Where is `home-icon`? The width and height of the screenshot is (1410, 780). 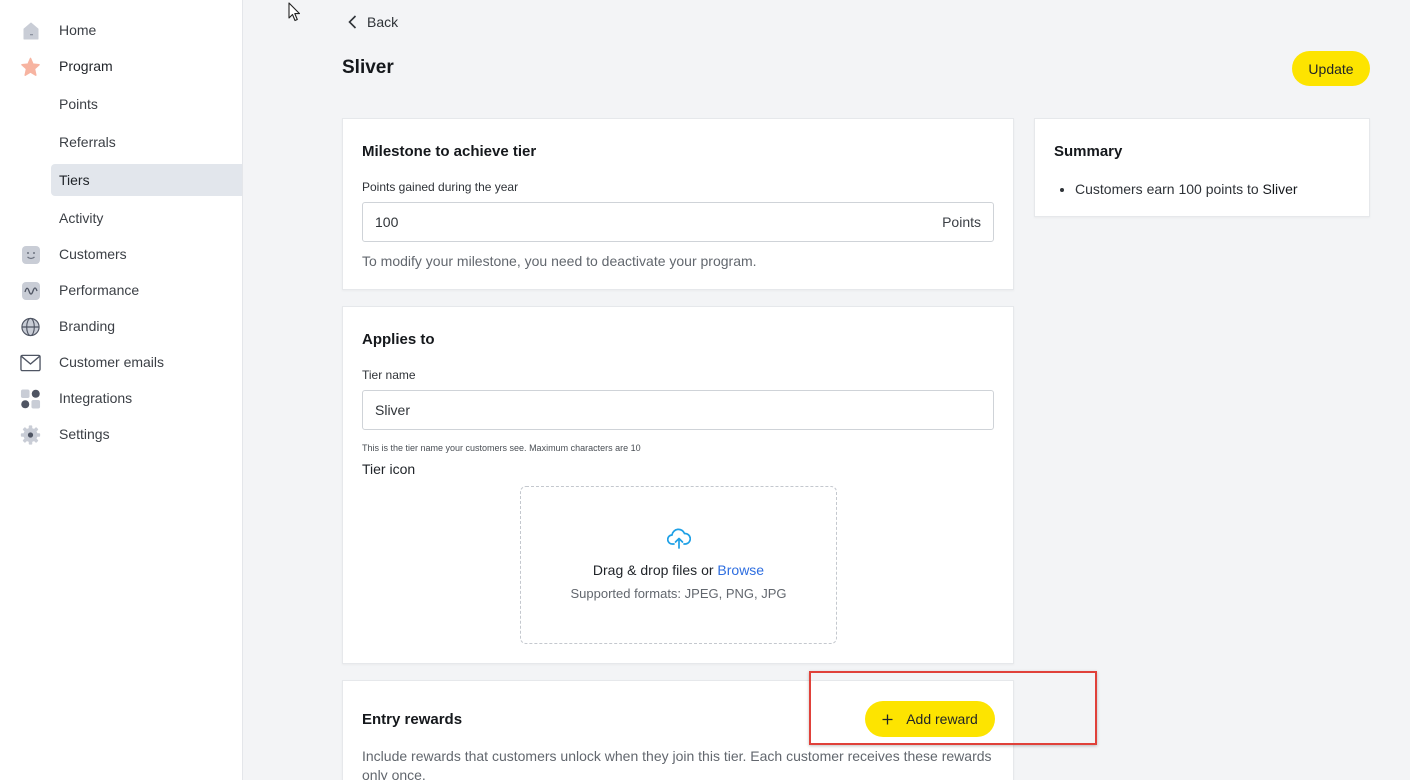 home-icon is located at coordinates (30, 30).